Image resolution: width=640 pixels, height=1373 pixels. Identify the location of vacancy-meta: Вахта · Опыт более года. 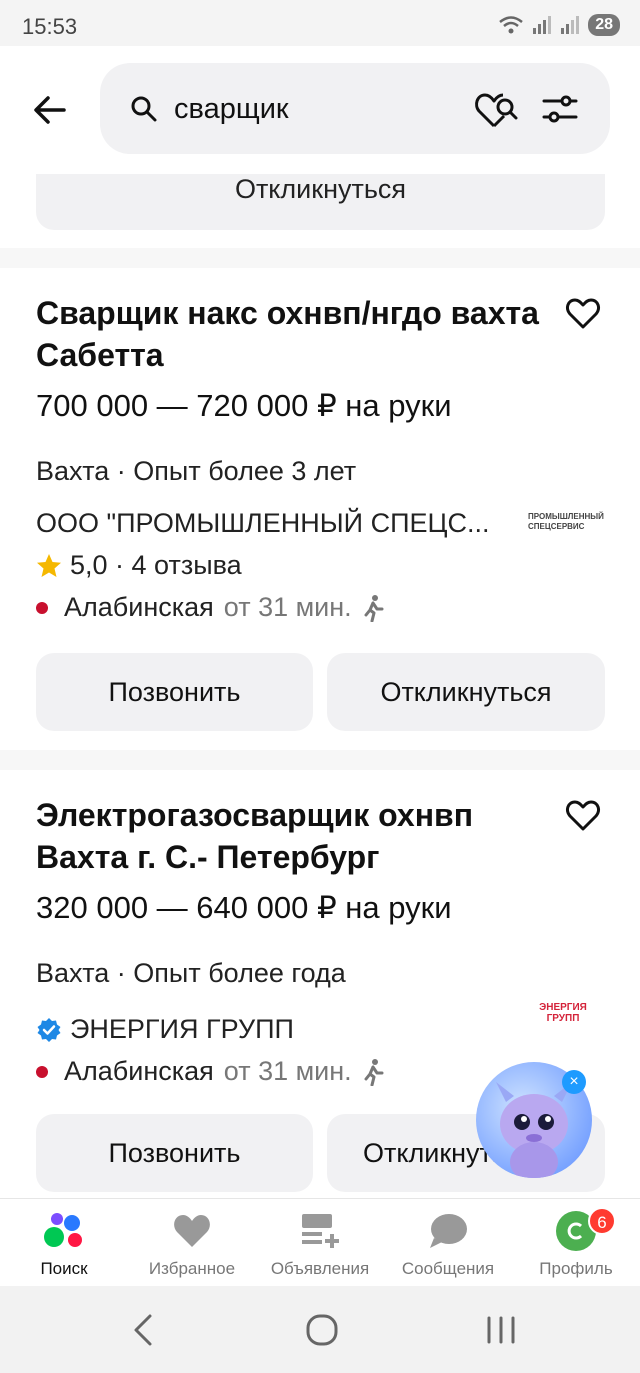
(191, 973).